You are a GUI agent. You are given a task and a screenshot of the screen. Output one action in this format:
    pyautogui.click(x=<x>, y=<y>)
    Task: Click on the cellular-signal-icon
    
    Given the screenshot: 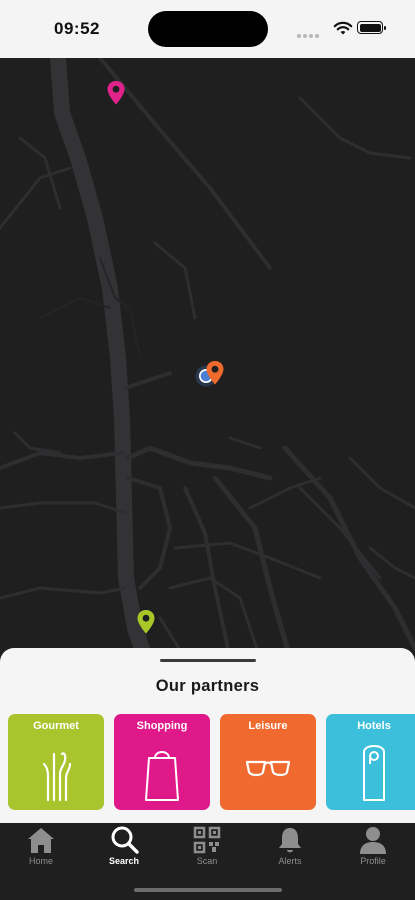 What is the action you would take?
    pyautogui.click(x=310, y=31)
    